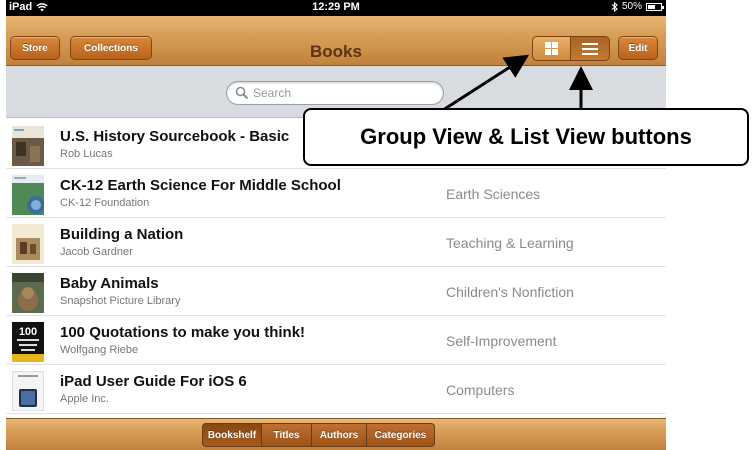 This screenshot has width=754, height=450. I want to click on battery-icon, so click(655, 6).